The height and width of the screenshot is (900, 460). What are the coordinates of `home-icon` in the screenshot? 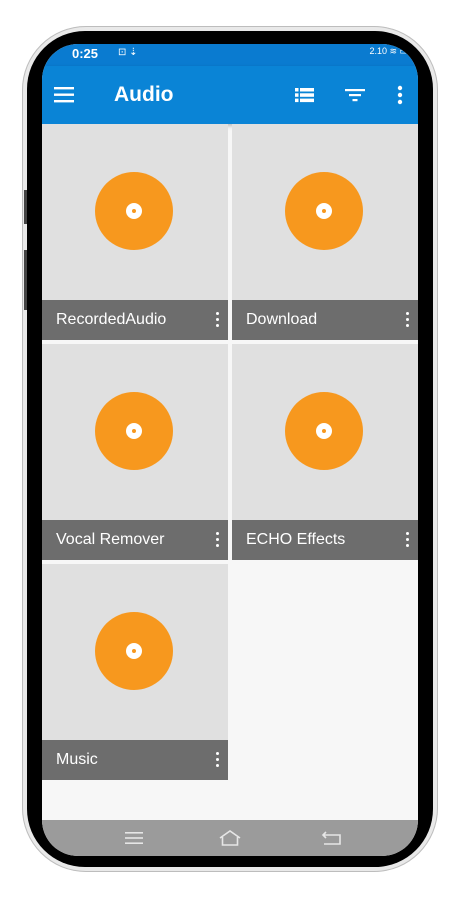 It's located at (230, 838).